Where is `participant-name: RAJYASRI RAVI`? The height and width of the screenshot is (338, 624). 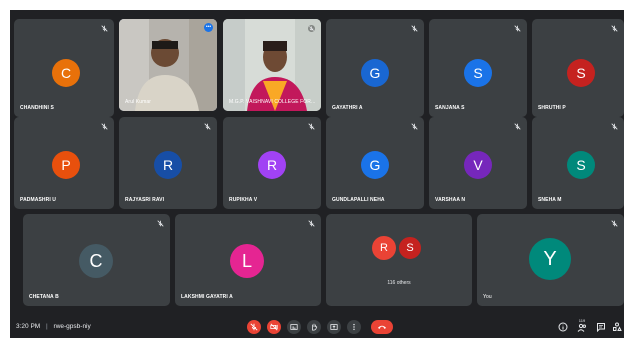 participant-name: RAJYASRI RAVI is located at coordinates (145, 200).